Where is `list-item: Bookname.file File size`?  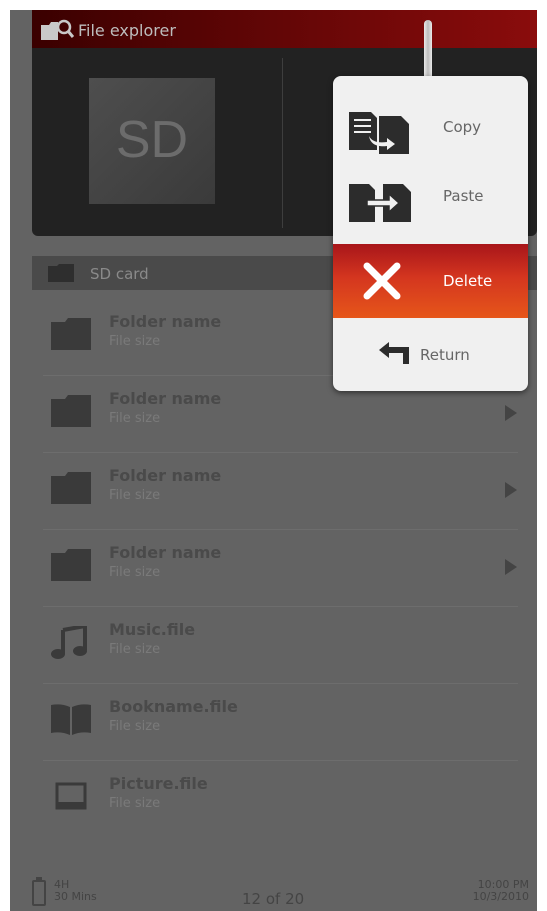 list-item: Bookname.file File size is located at coordinates (280, 723).